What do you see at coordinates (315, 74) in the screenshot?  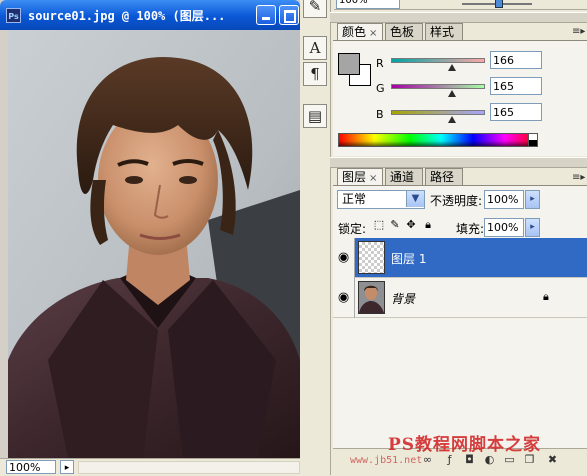 I see `paragraph-icon: ¶` at bounding box center [315, 74].